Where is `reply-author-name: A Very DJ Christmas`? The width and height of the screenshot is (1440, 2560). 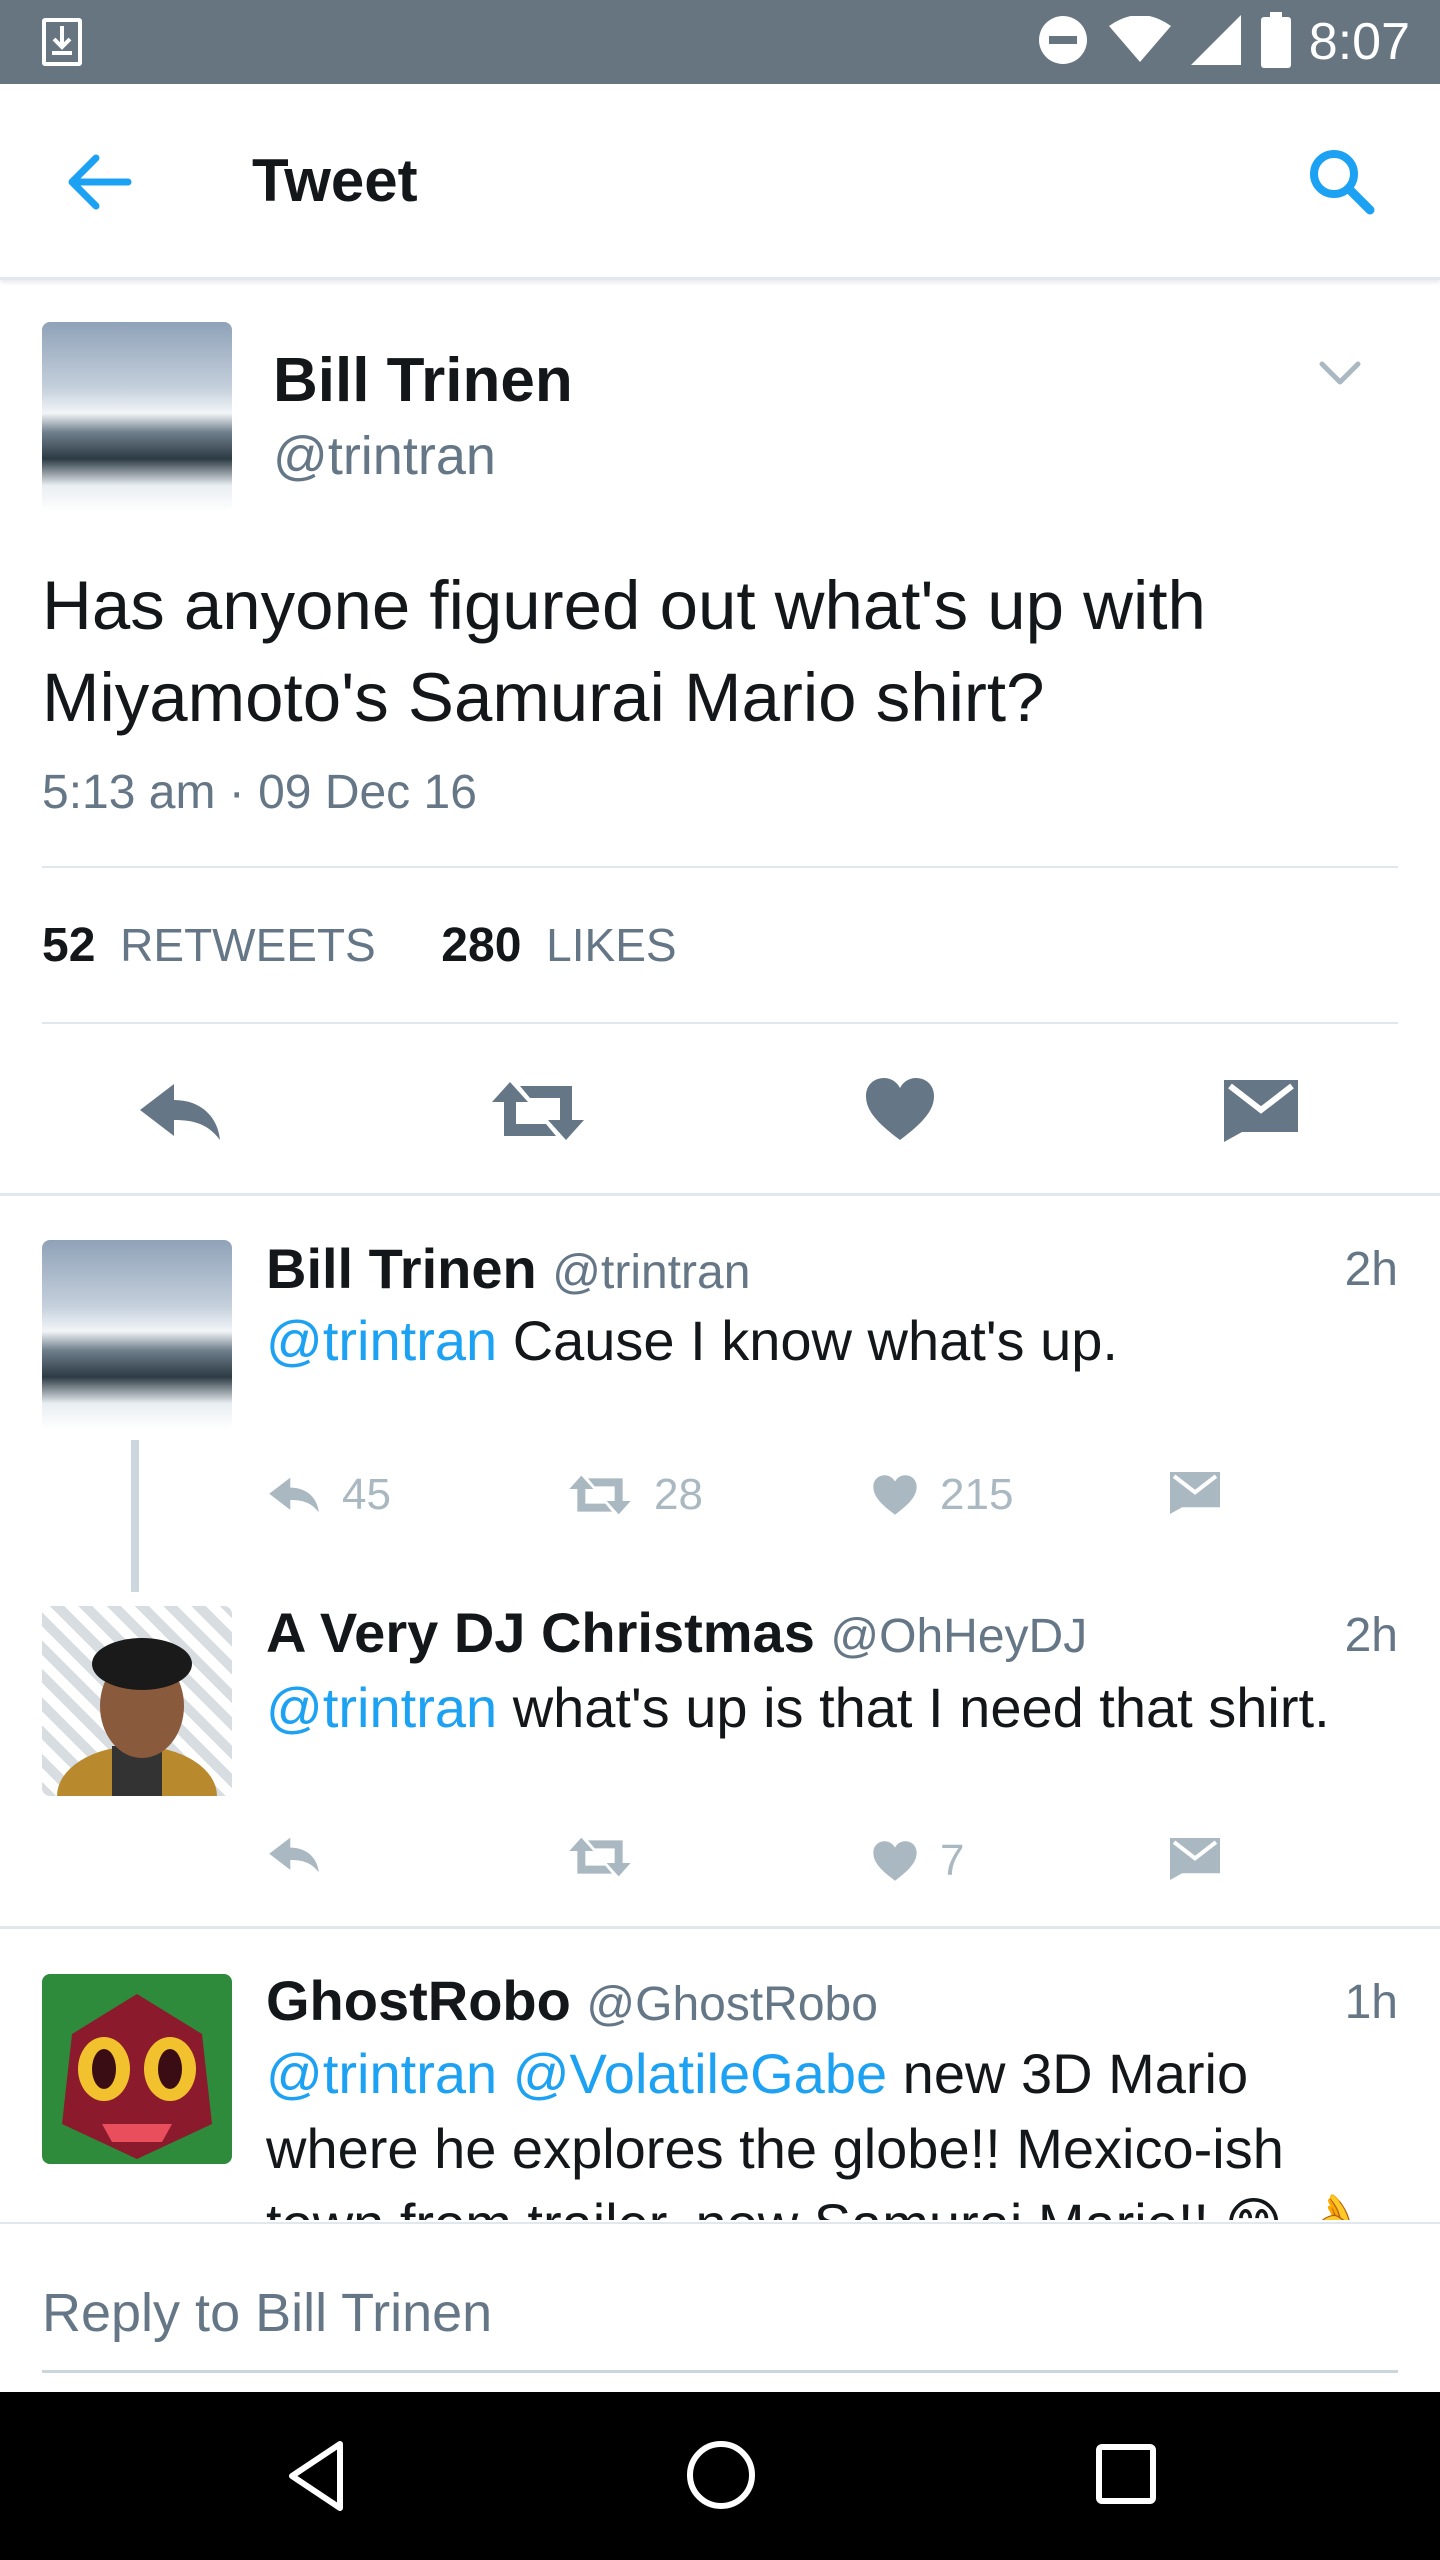 reply-author-name: A Very DJ Christmas is located at coordinates (540, 1632).